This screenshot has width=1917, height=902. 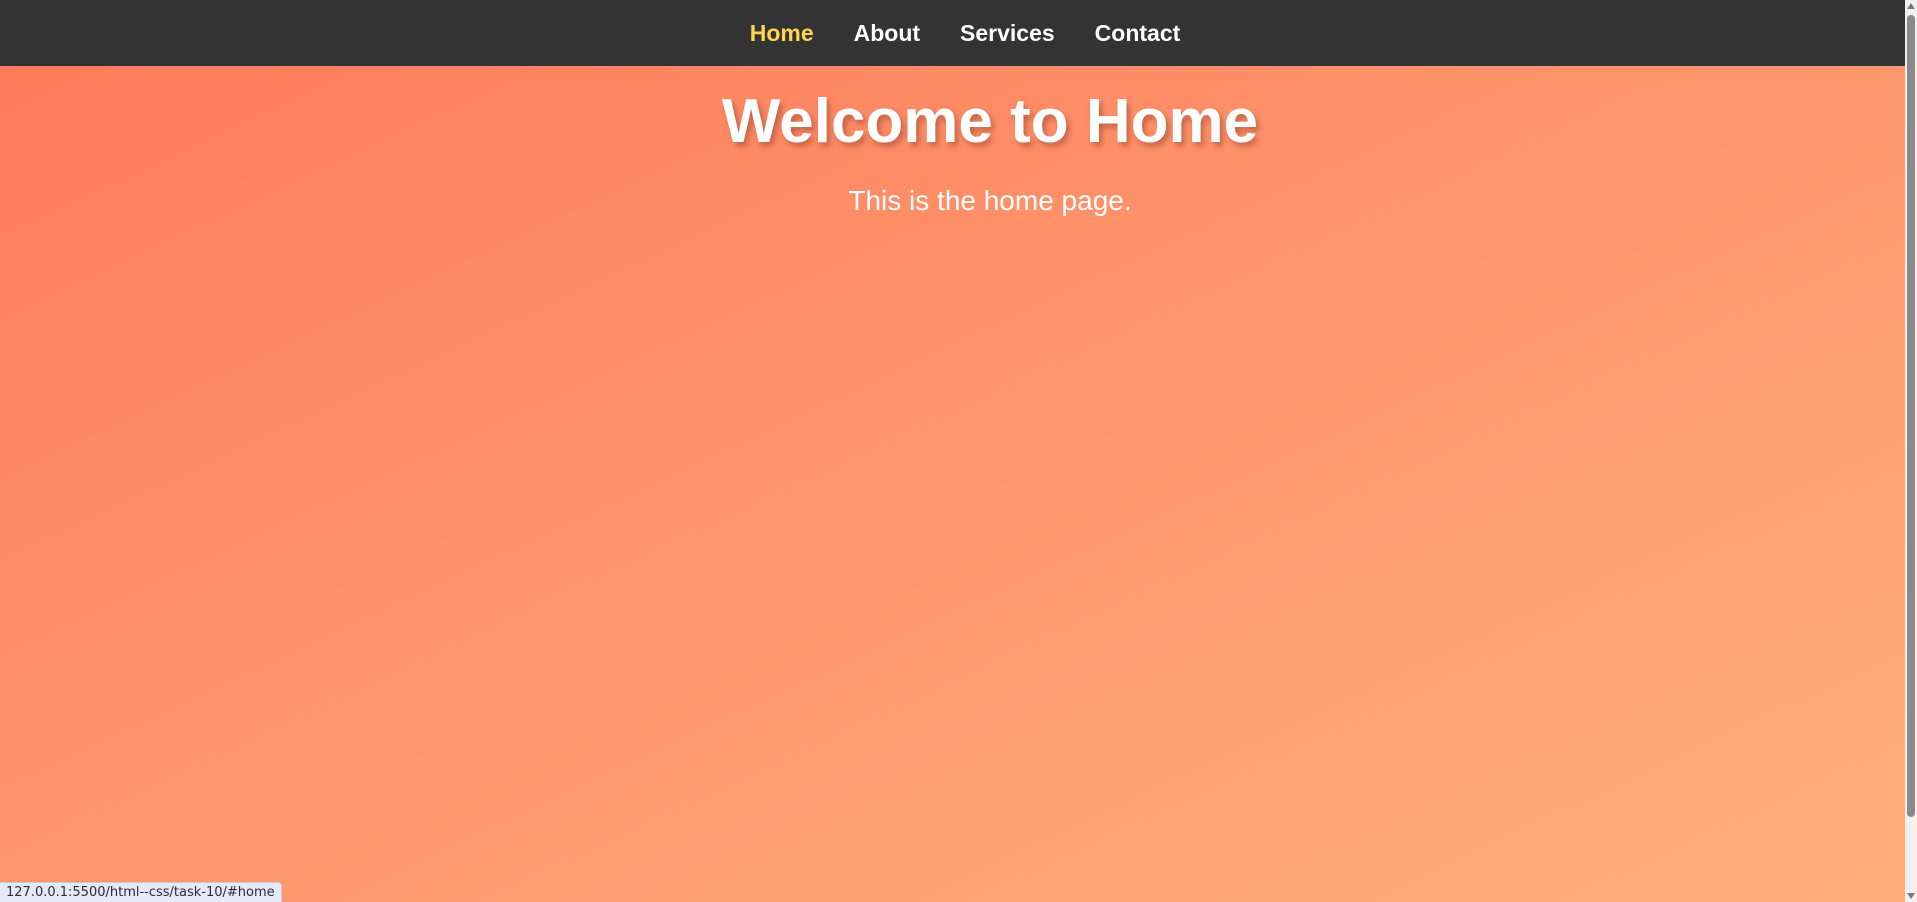 What do you see at coordinates (1911, 896) in the screenshot?
I see `scroll-down-arrow-icon` at bounding box center [1911, 896].